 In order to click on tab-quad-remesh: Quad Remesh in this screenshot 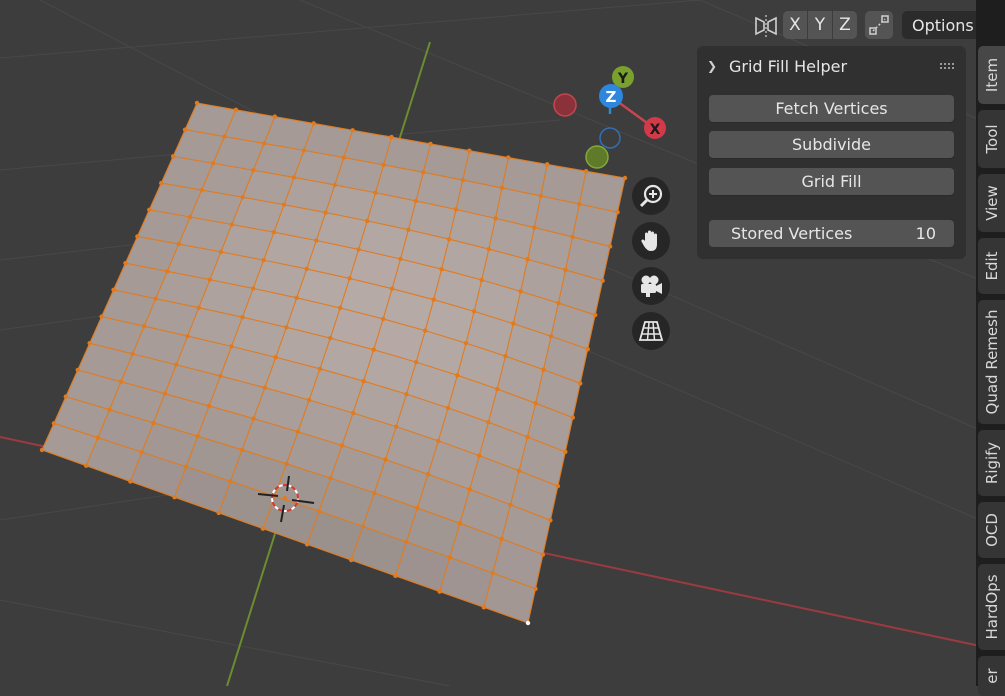, I will do `click(991, 362)`.